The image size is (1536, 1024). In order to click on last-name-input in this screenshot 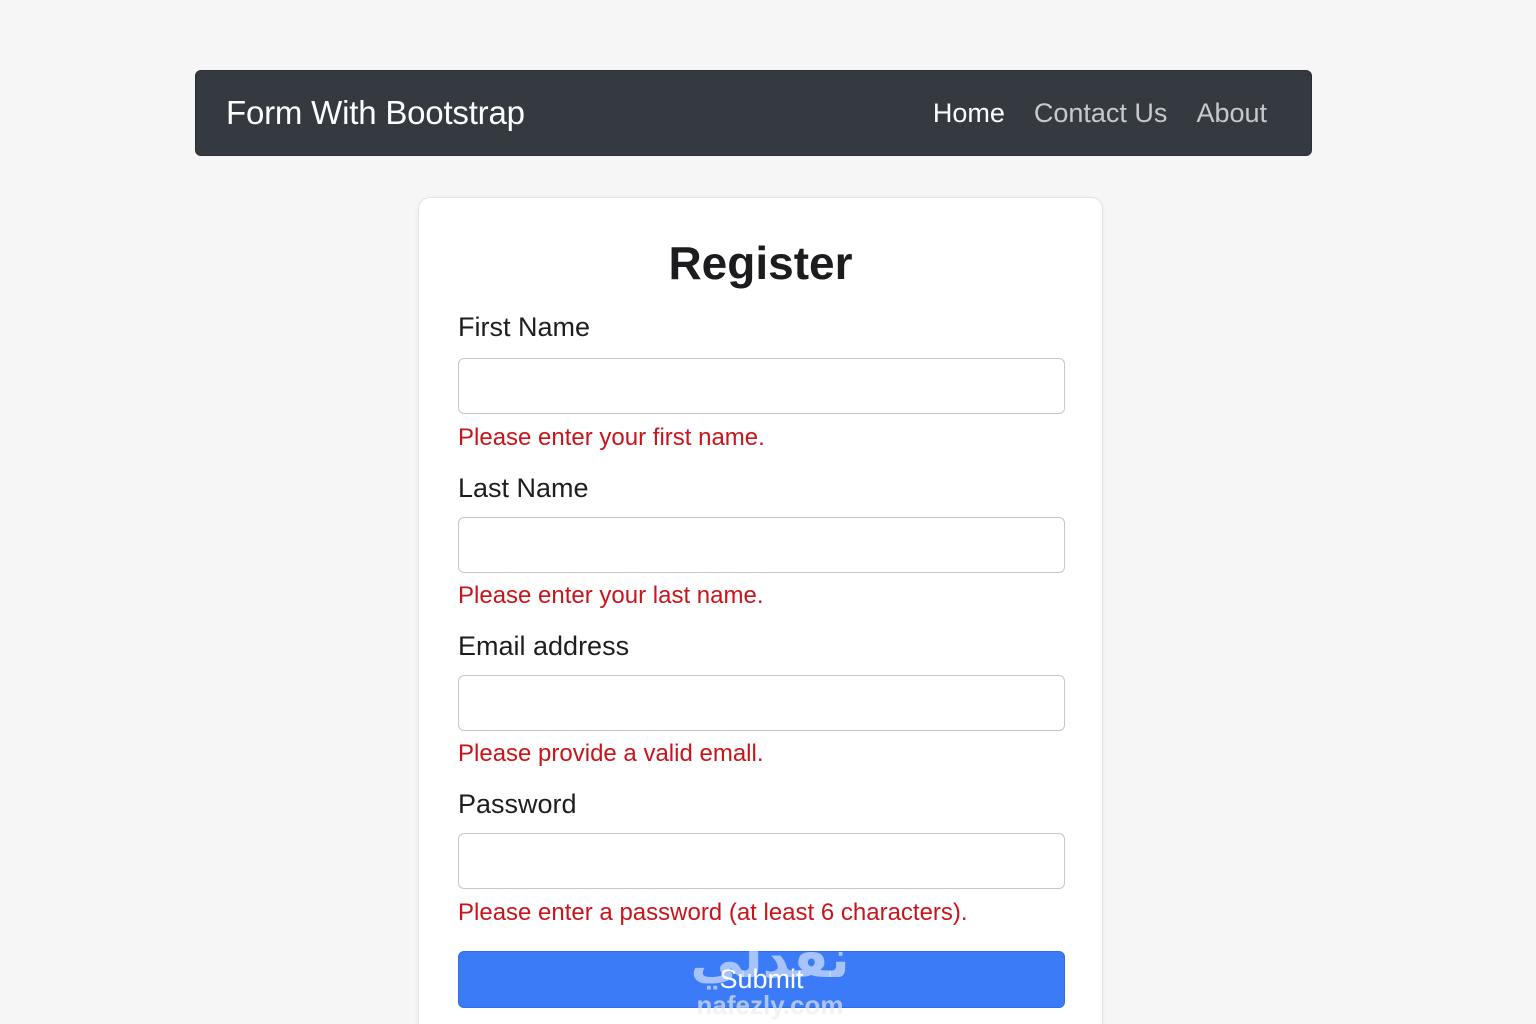, I will do `click(761, 545)`.